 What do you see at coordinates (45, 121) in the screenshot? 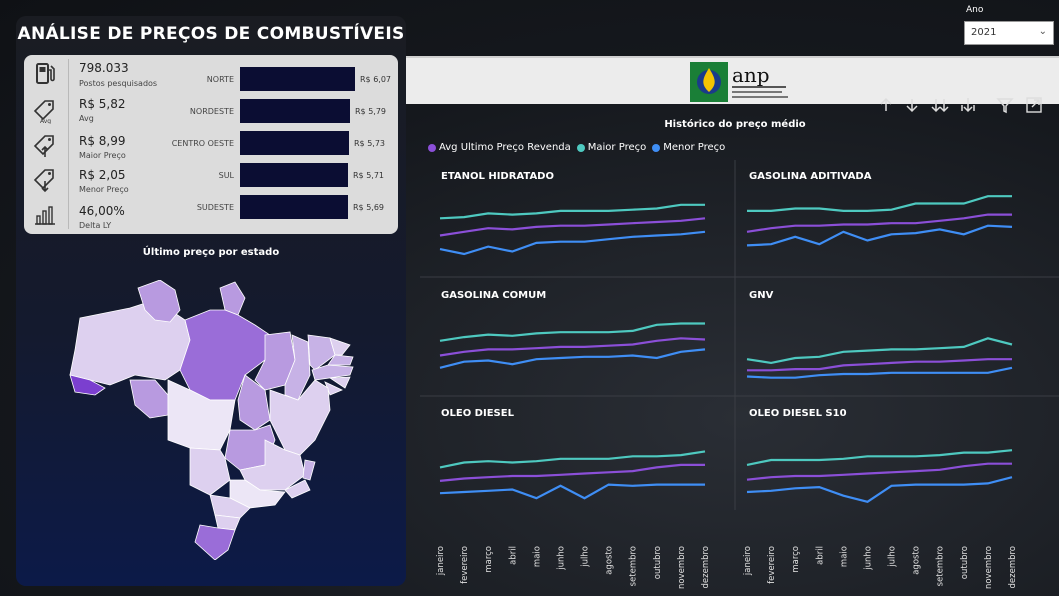
I see `svg-text: Avg` at bounding box center [45, 121].